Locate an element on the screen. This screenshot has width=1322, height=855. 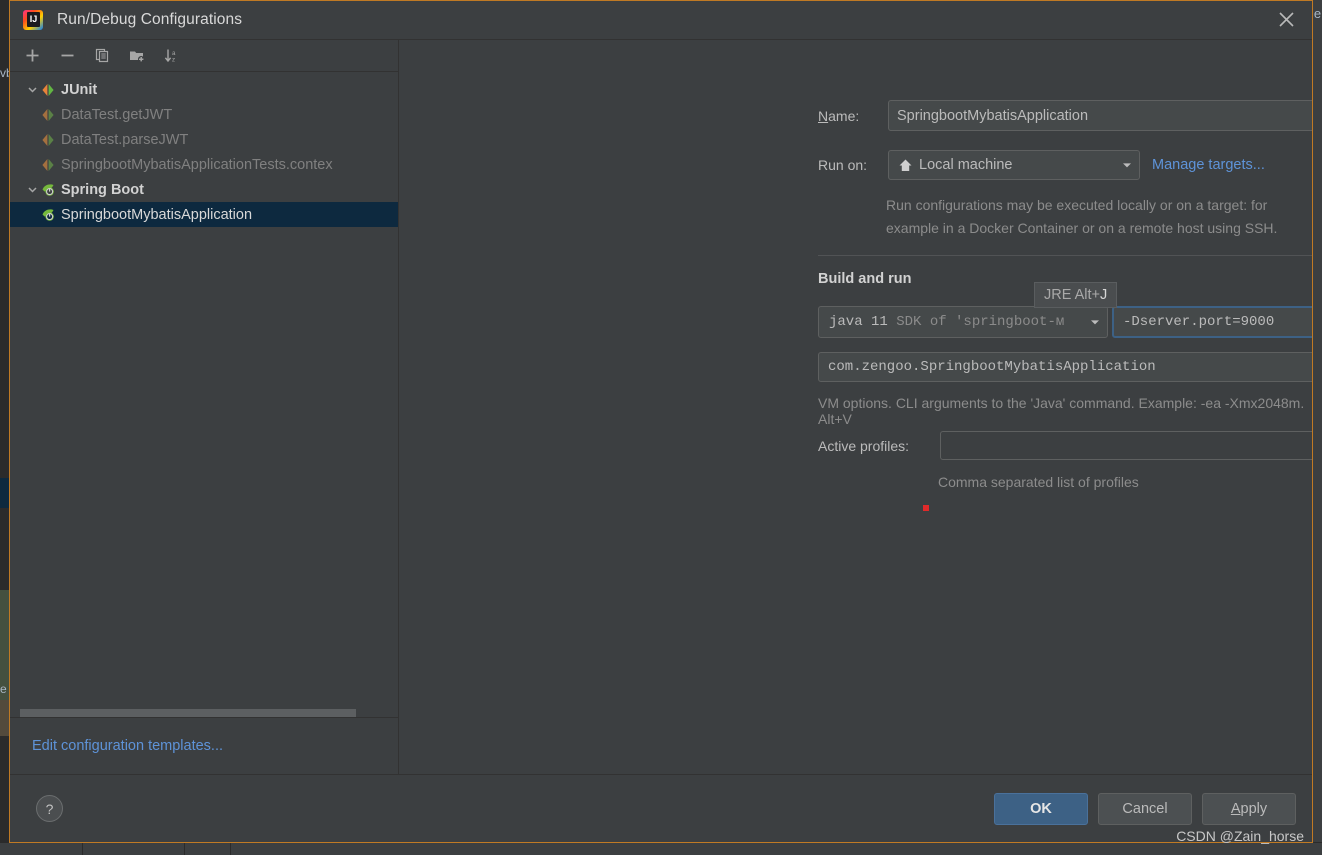
tree-node-label: SpringbootMybatisApplication is located at coordinates (157, 214).